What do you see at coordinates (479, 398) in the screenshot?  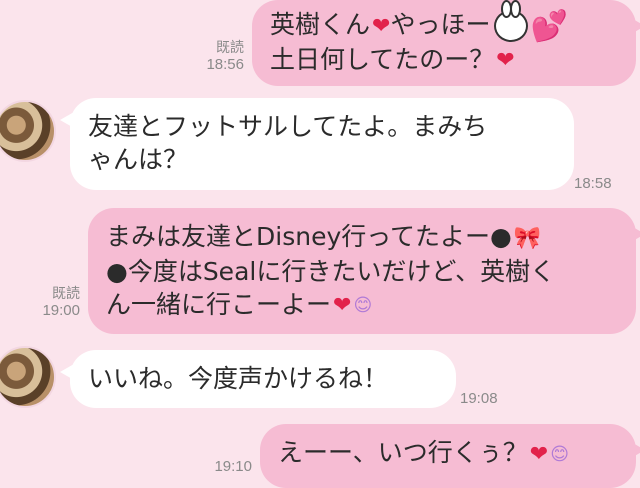 I see `message-time: 19:08` at bounding box center [479, 398].